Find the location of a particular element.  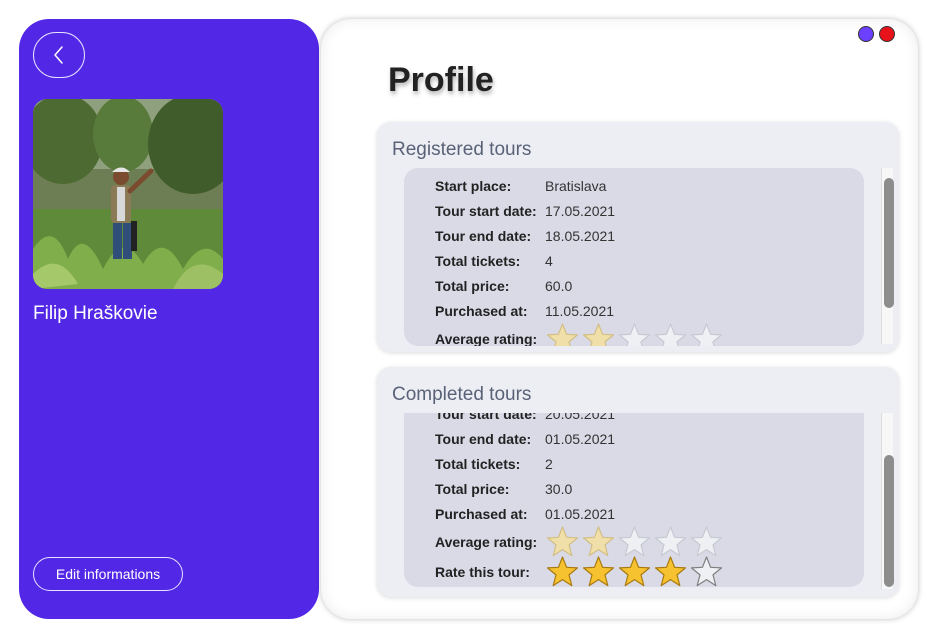

tour-field-row: Purchased at: 11.05.2021 is located at coordinates (524, 311).